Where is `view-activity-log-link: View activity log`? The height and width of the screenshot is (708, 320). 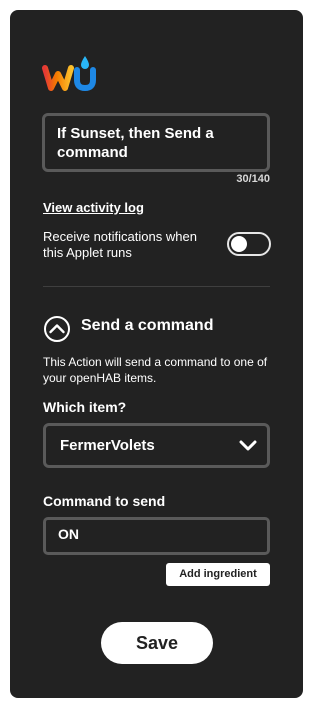
view-activity-log-link: View activity log is located at coordinates (93, 207).